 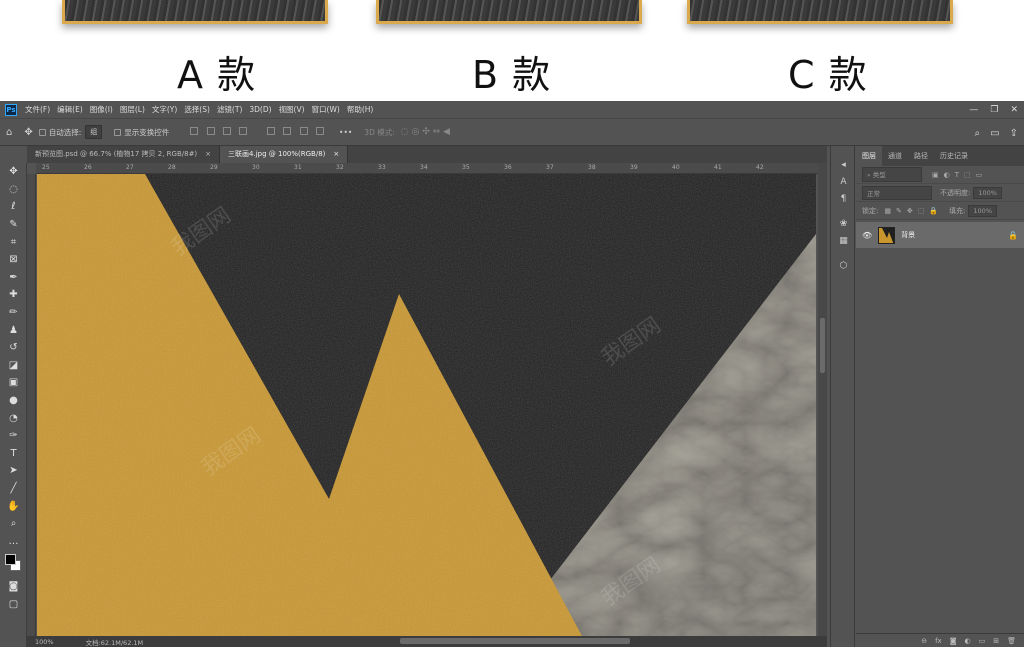 What do you see at coordinates (11, 109) in the screenshot?
I see `ps-logo-icon: Ps` at bounding box center [11, 109].